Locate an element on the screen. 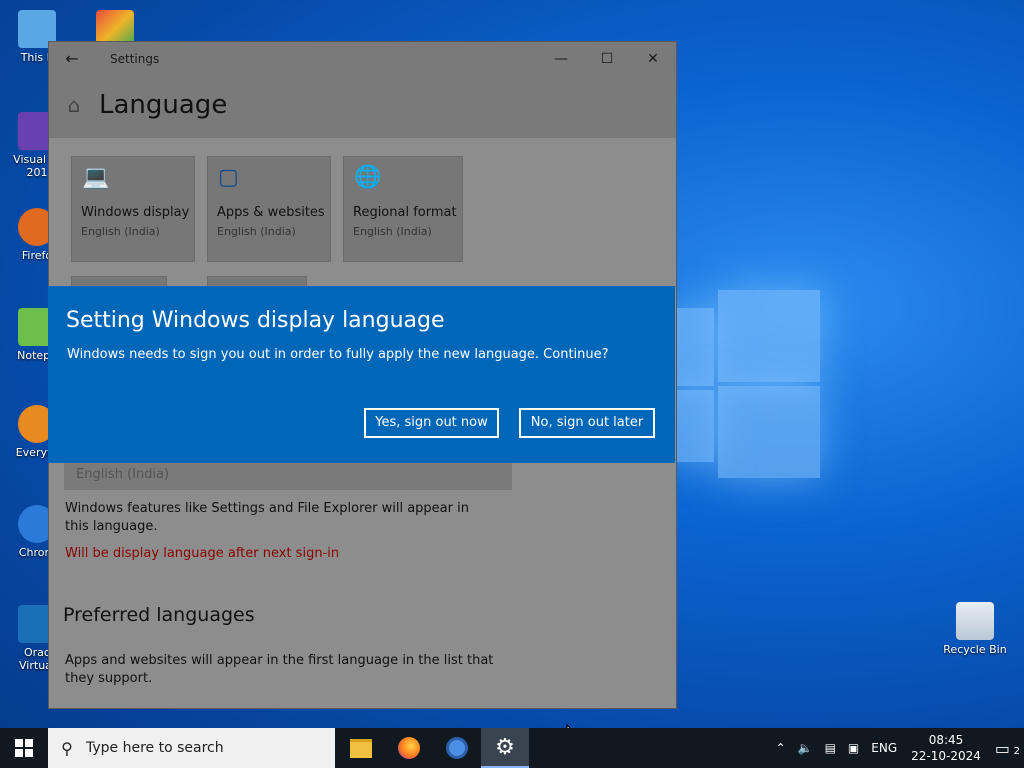  recycle-bin-icon is located at coordinates (975, 621).